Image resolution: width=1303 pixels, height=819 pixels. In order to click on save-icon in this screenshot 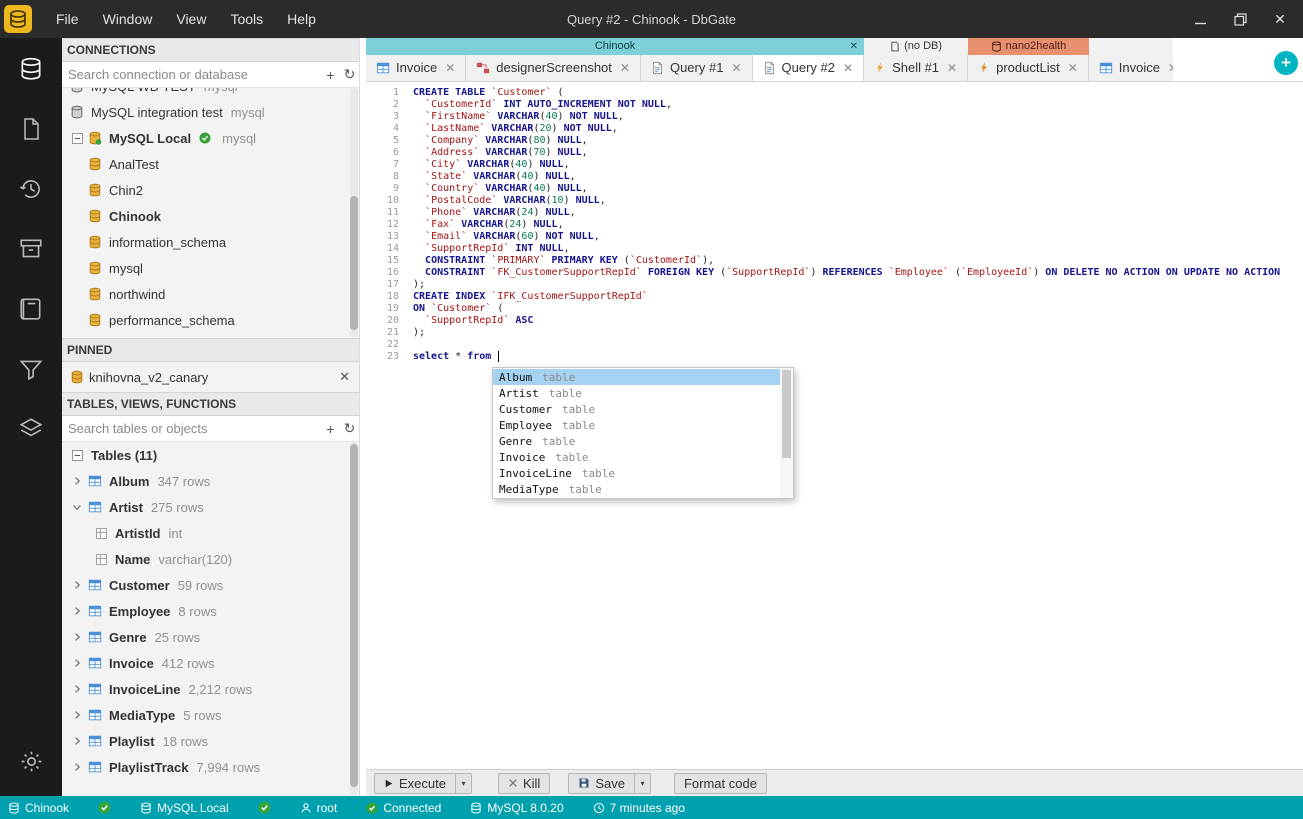, I will do `click(584, 783)`.